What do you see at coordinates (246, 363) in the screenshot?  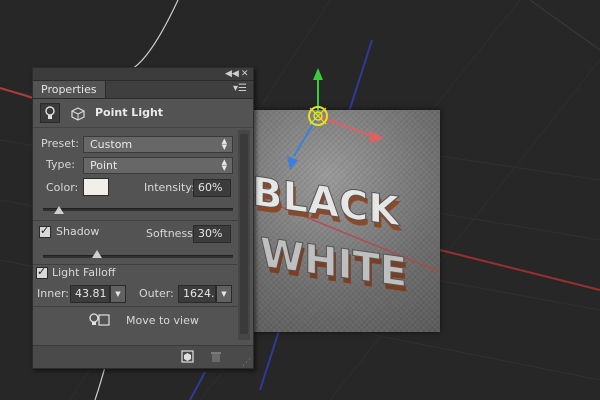 I see `resize-grip-icon: ⋰` at bounding box center [246, 363].